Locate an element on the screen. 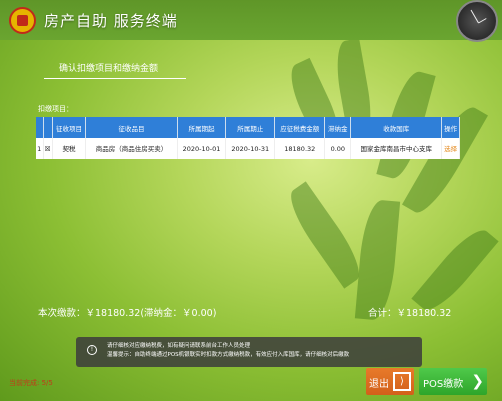  app-title: 房产自助 服务终端 is located at coordinates (111, 21).